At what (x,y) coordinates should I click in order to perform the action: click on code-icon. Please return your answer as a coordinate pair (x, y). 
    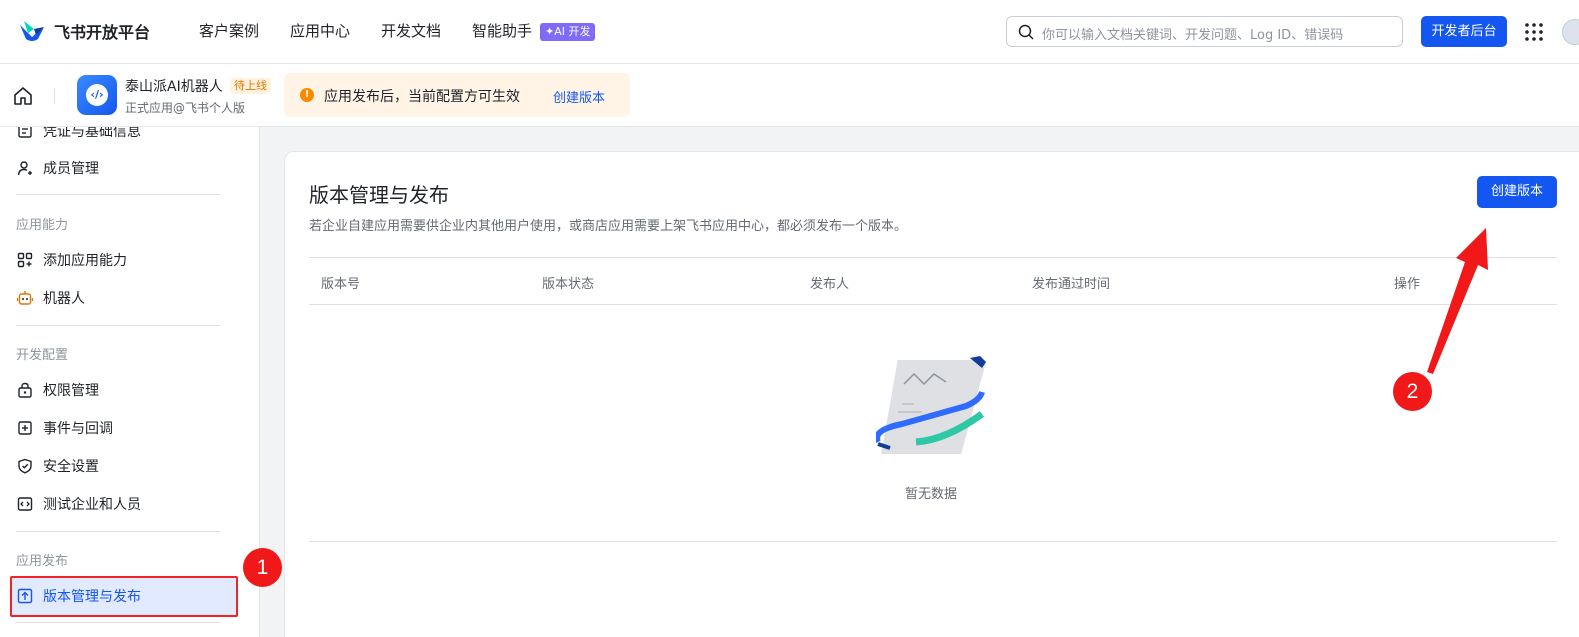
    Looking at the image, I should click on (25, 504).